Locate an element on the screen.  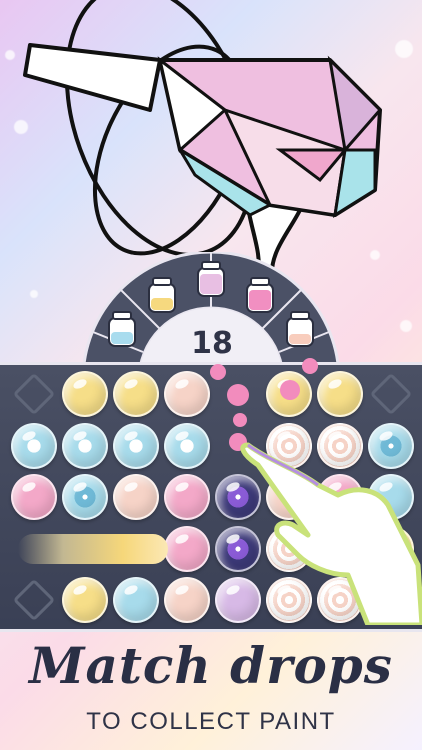
promo-title: Match drops is located at coordinates (211, 665).